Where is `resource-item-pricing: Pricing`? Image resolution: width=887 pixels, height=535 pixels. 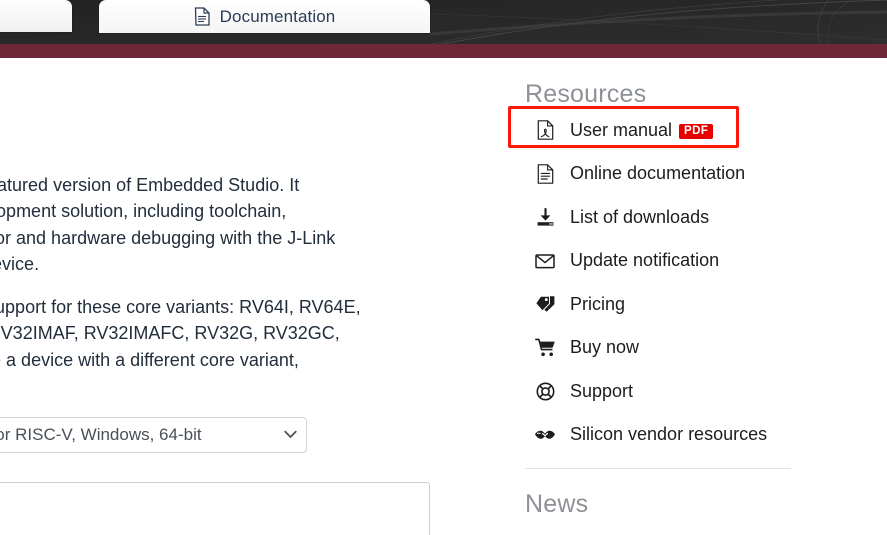
resource-item-pricing: Pricing is located at coordinates (695, 304).